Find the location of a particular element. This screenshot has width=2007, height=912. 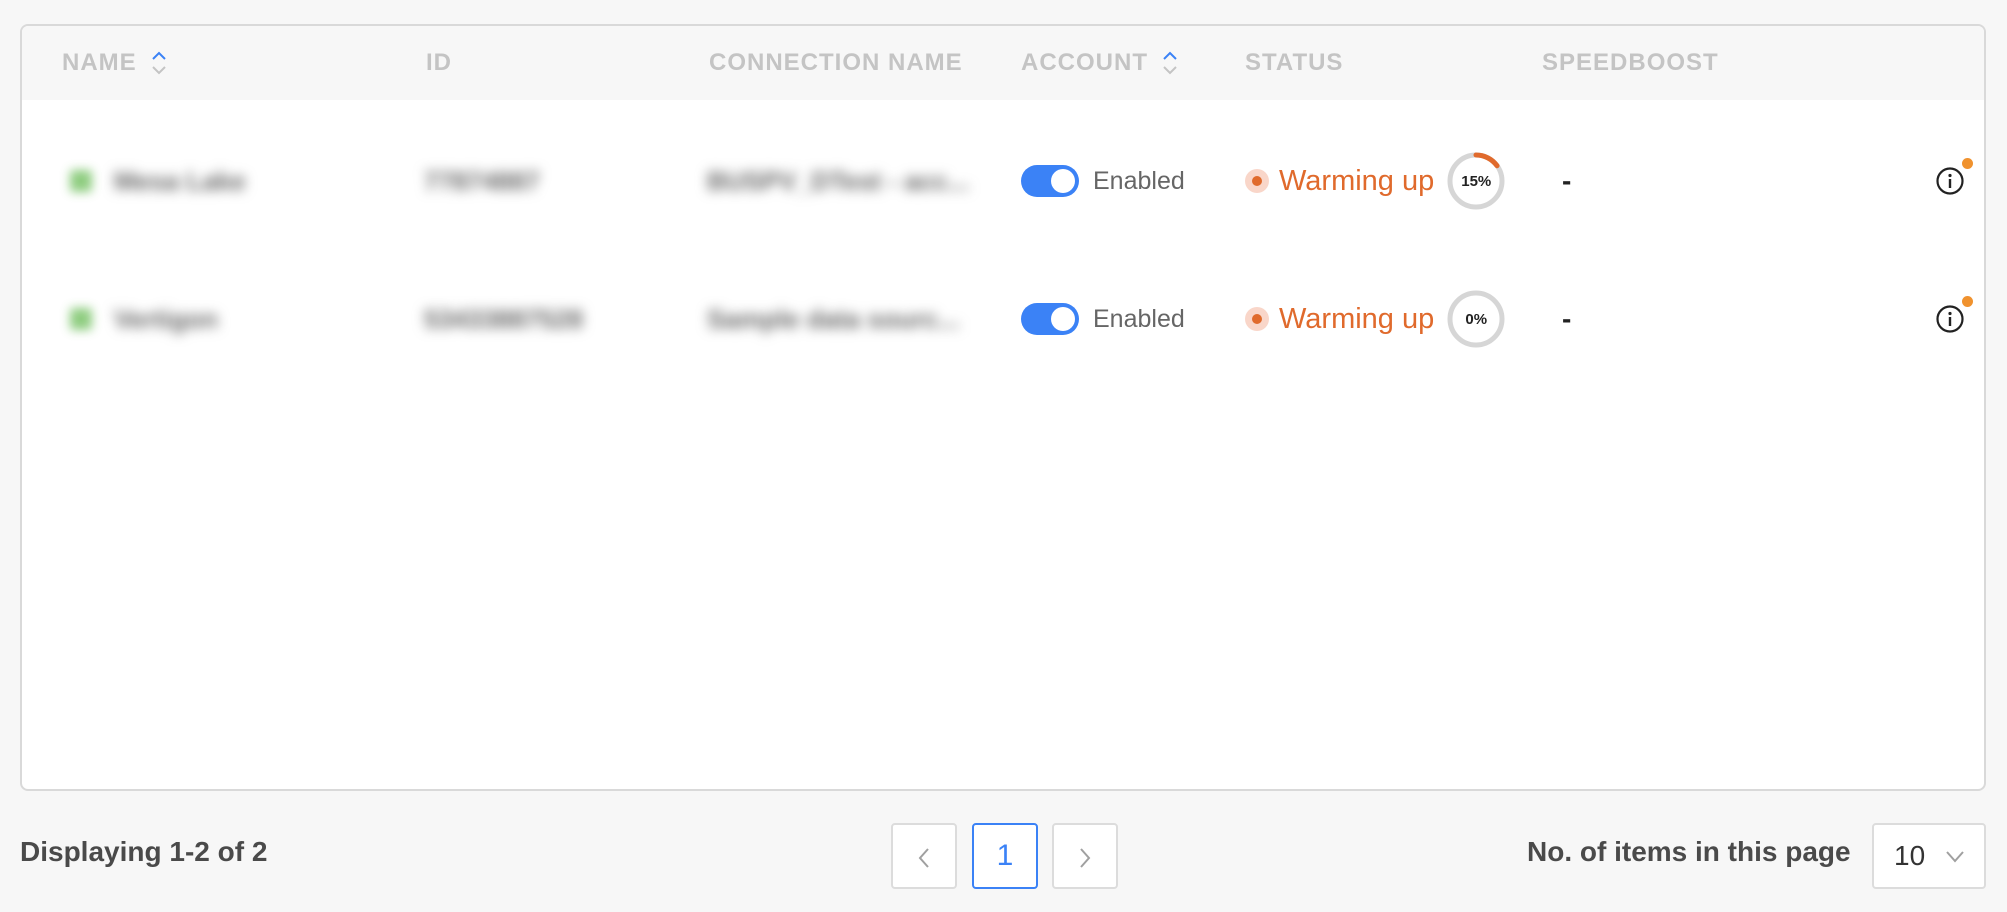

status-cell: Warming up 0% is located at coordinates (1375, 319).